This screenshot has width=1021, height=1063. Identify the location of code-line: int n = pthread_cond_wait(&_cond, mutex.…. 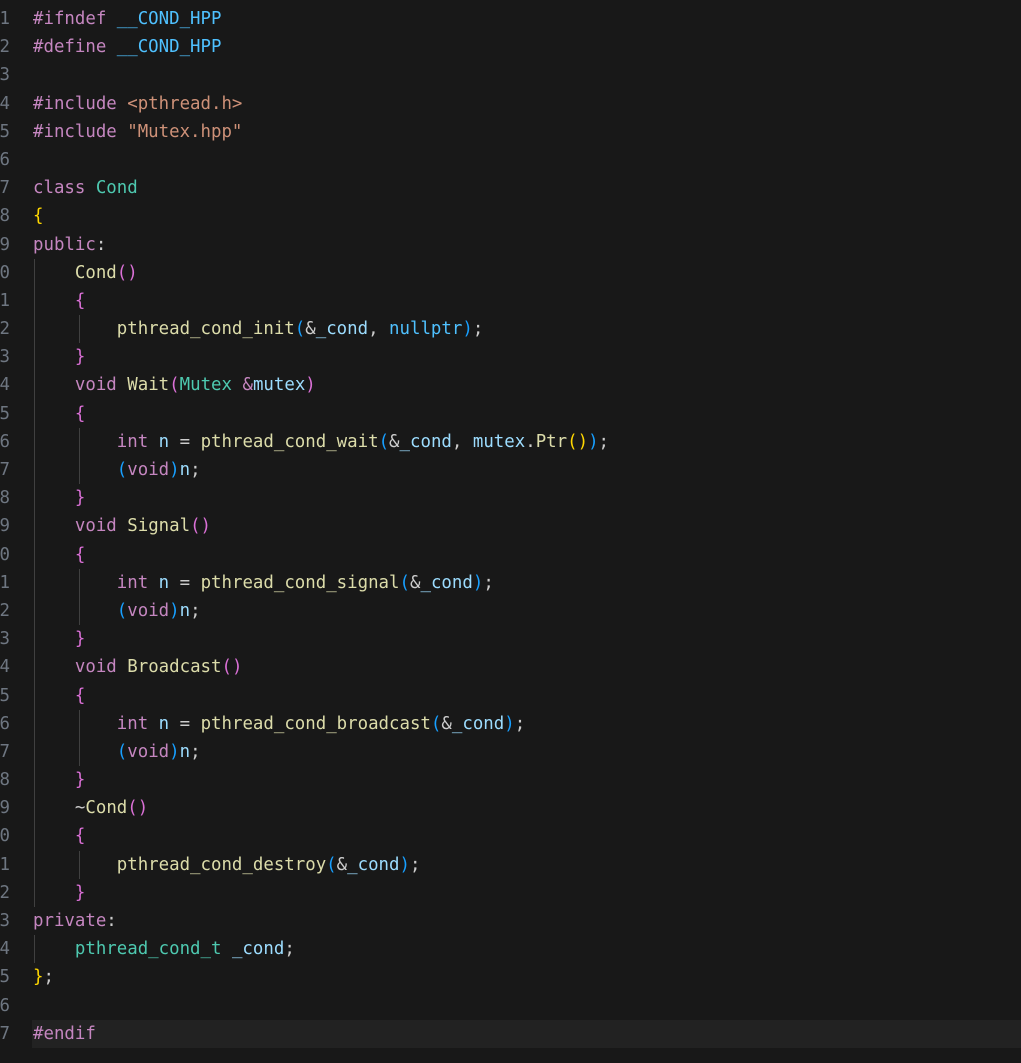
(527, 441).